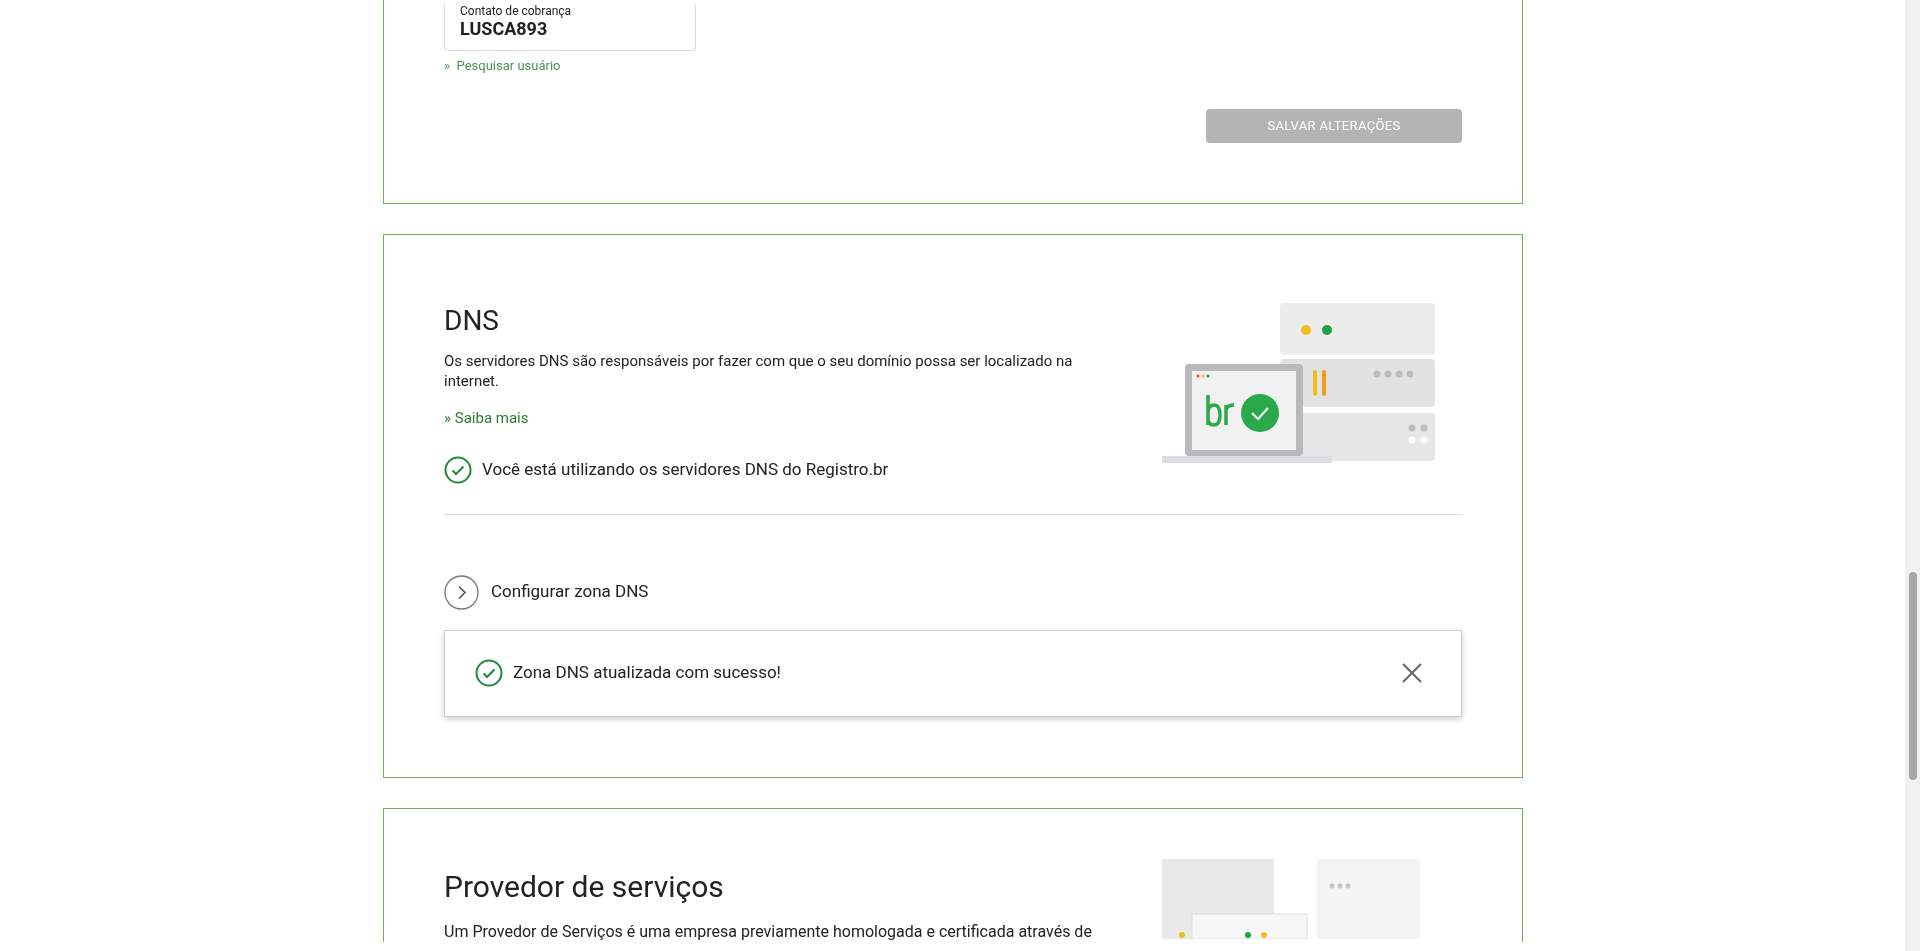  Describe the element at coordinates (486, 418) in the screenshot. I see `learn-more-link: » Saiba mais` at that location.